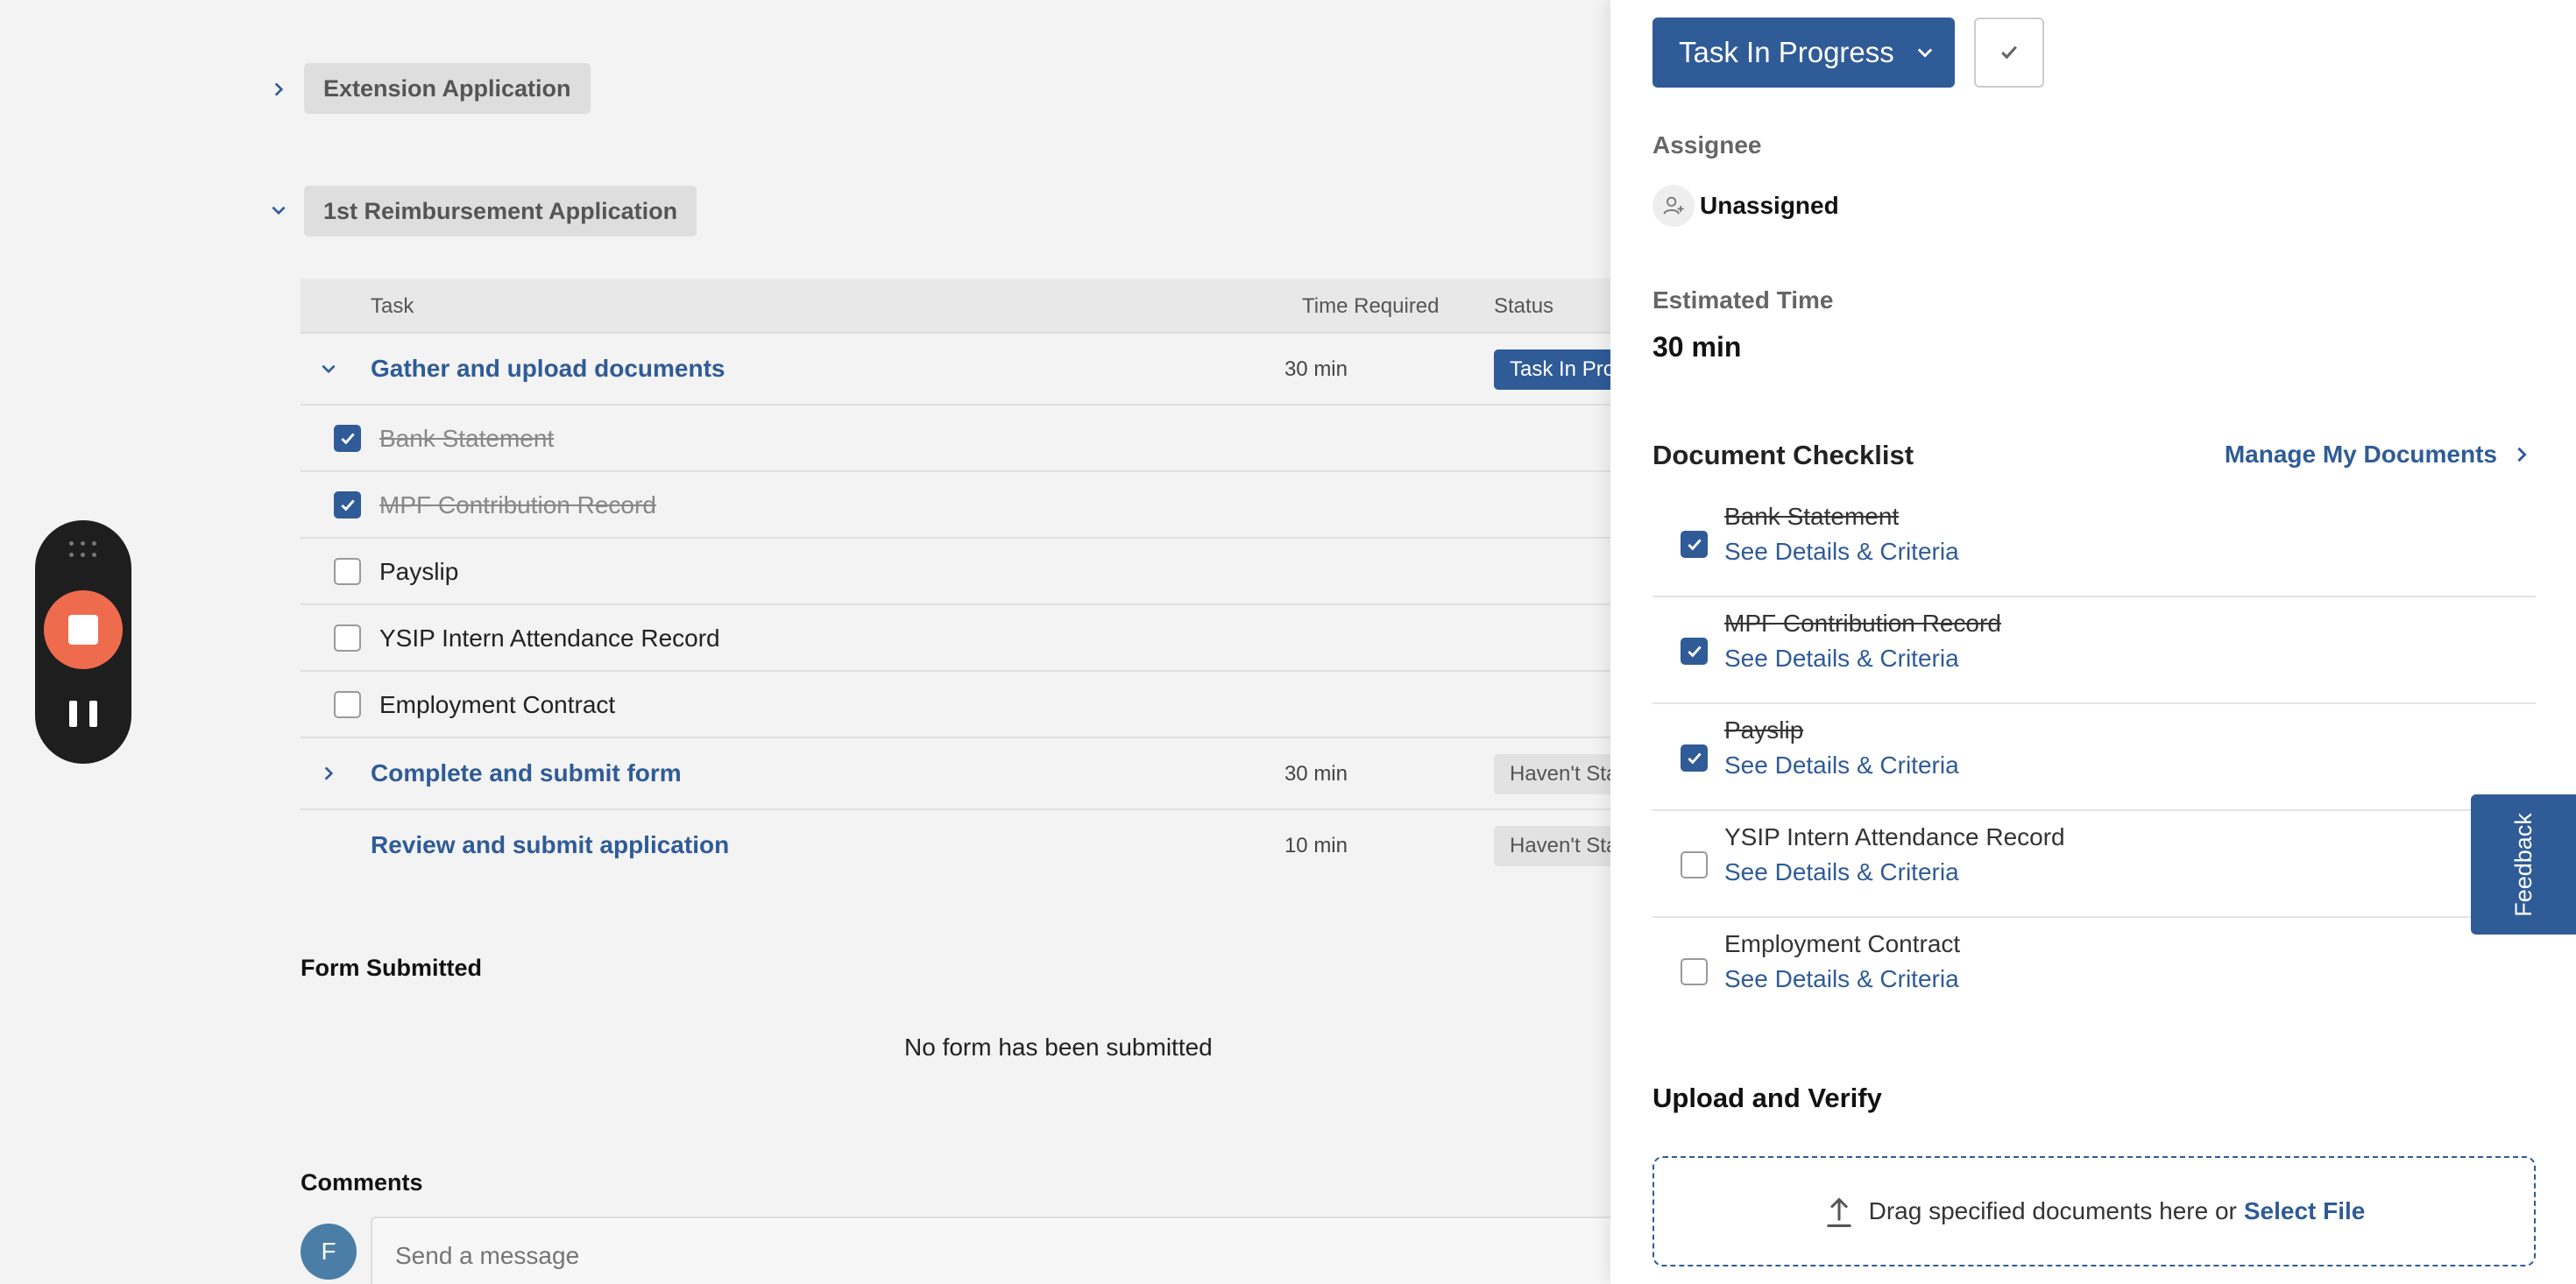 This screenshot has width=2576, height=1284. What do you see at coordinates (1743, 300) in the screenshot?
I see `estimated-time-label: Estimated Time` at bounding box center [1743, 300].